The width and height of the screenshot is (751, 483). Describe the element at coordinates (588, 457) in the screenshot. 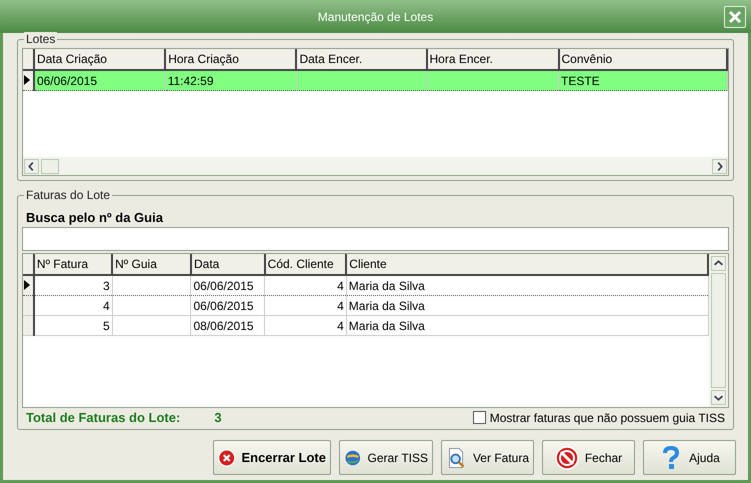

I see `action-button: Fechar` at that location.